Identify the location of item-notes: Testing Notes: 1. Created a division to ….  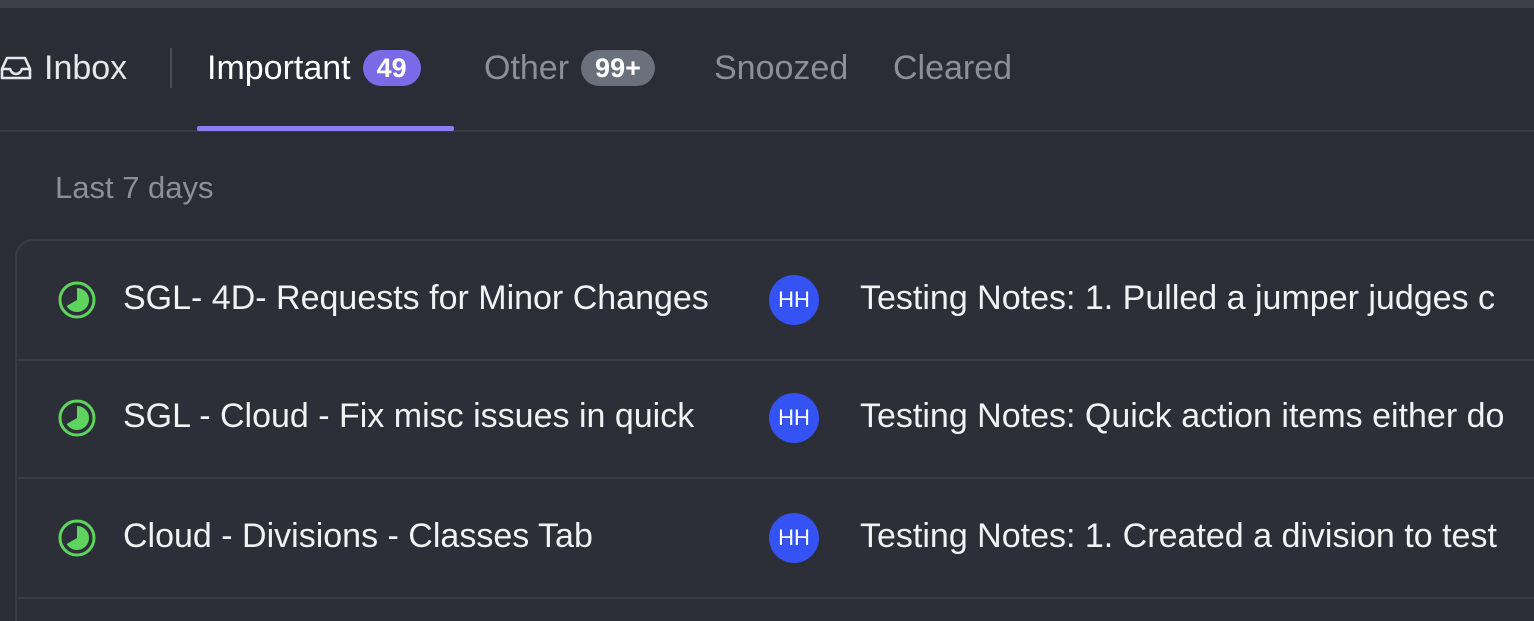
(1178, 536).